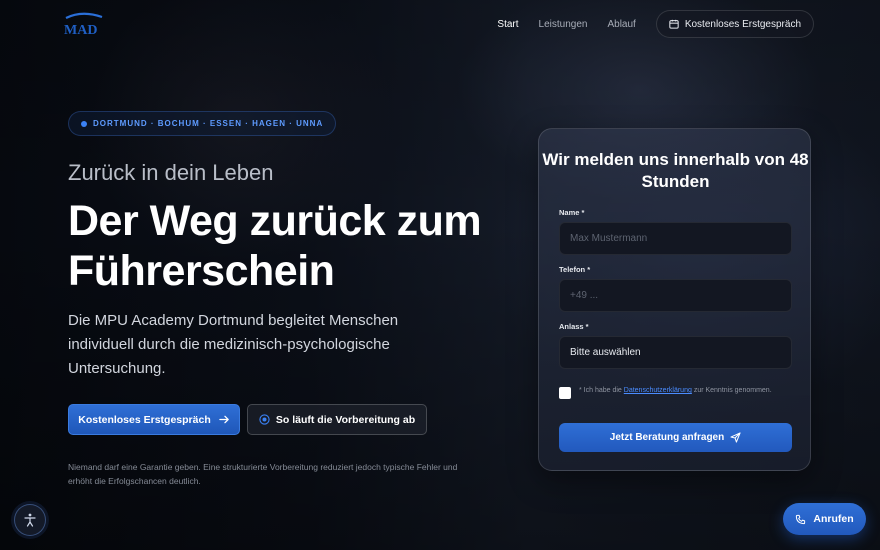 The width and height of the screenshot is (880, 550). Describe the element at coordinates (575, 269) in the screenshot. I see `phone-label: Telefon *` at that location.